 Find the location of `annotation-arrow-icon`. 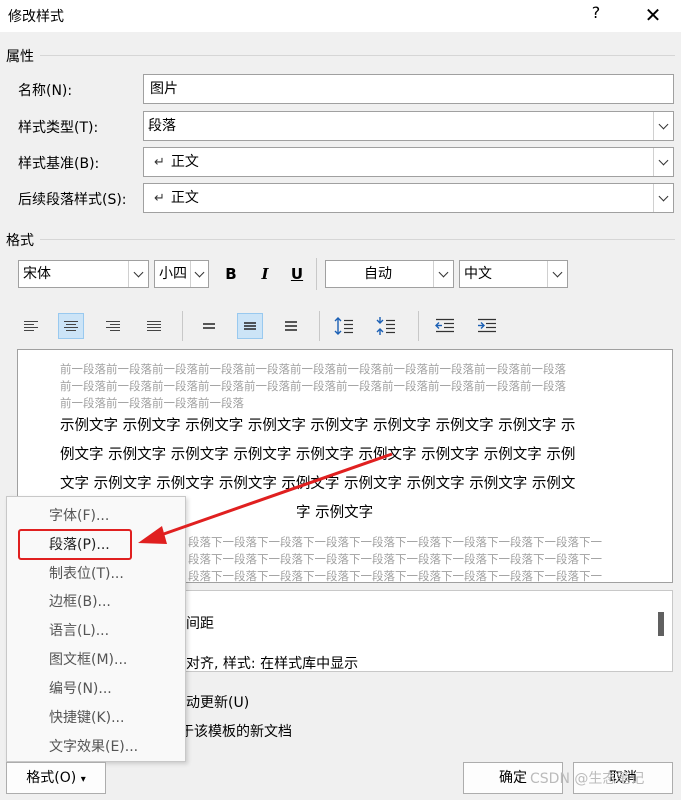

annotation-arrow-icon is located at coordinates (265, 498).